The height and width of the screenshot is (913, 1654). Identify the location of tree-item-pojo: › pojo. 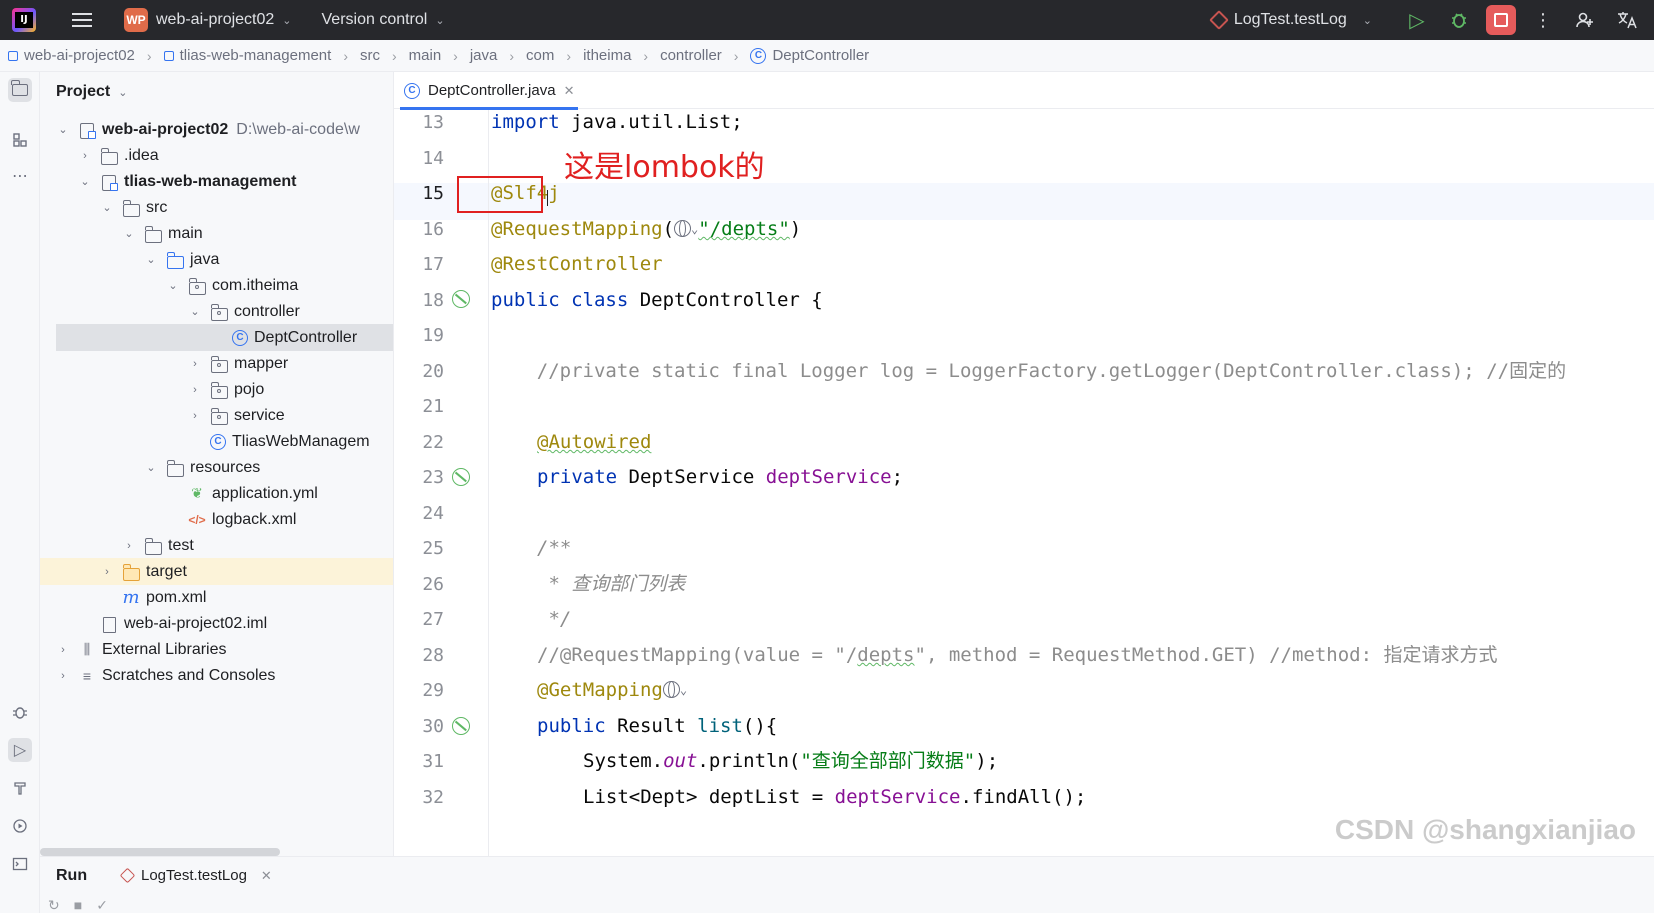
(216, 389).